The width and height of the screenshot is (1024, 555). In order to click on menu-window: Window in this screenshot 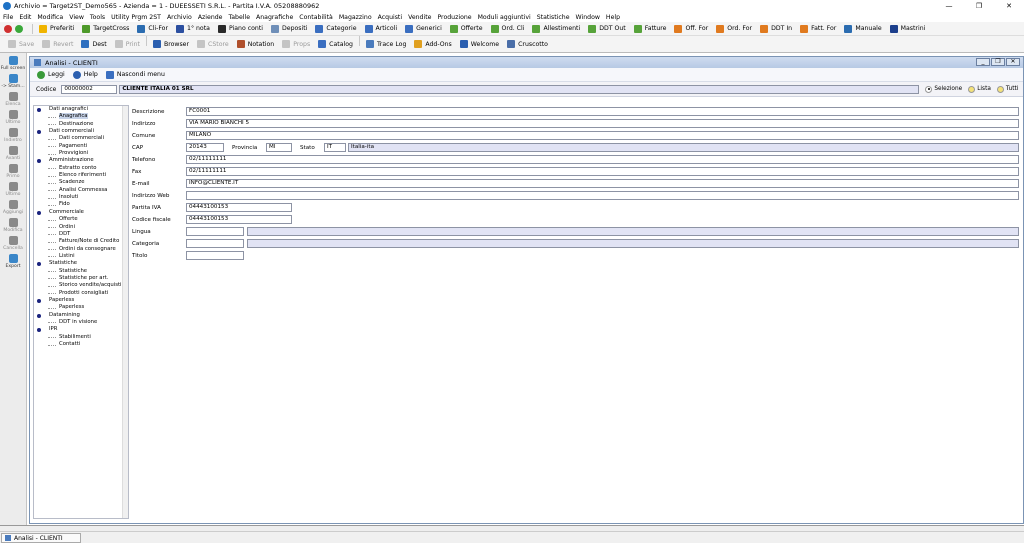, I will do `click(588, 17)`.